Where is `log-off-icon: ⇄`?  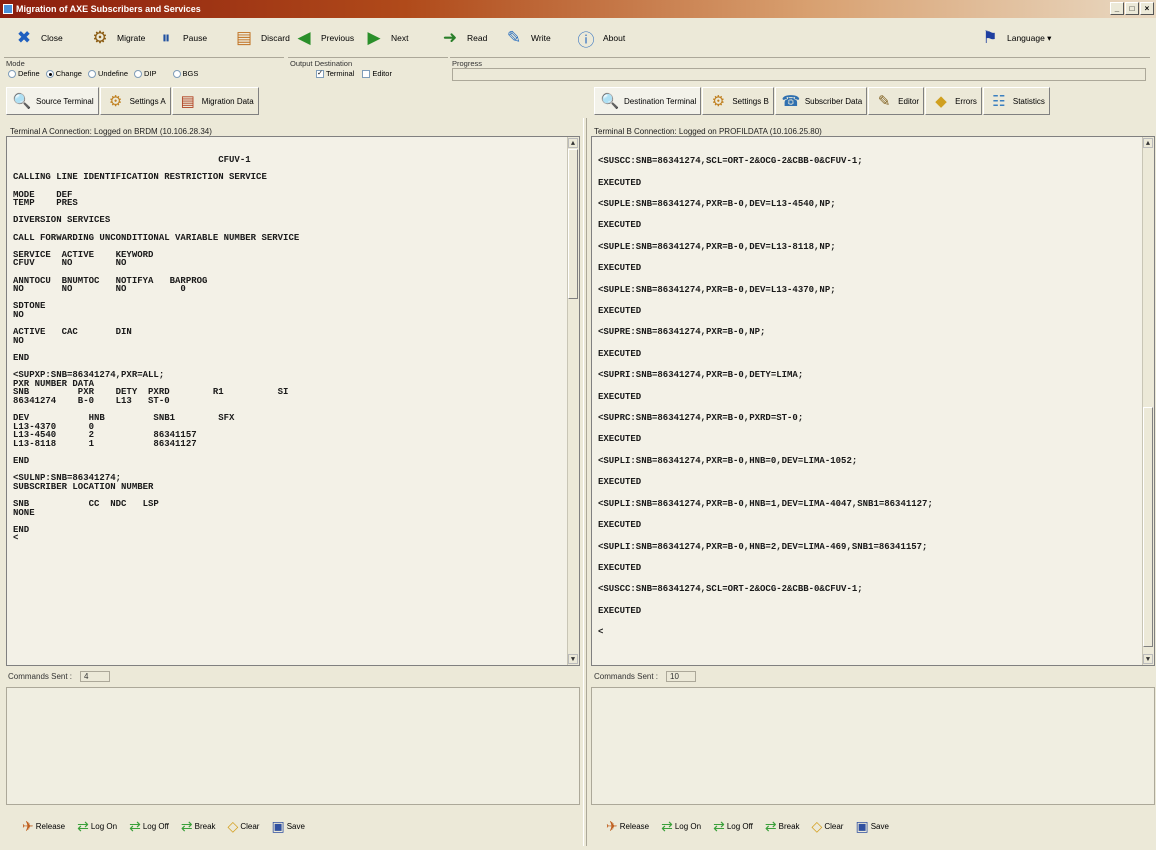
log-off-icon: ⇄ is located at coordinates (135, 825).